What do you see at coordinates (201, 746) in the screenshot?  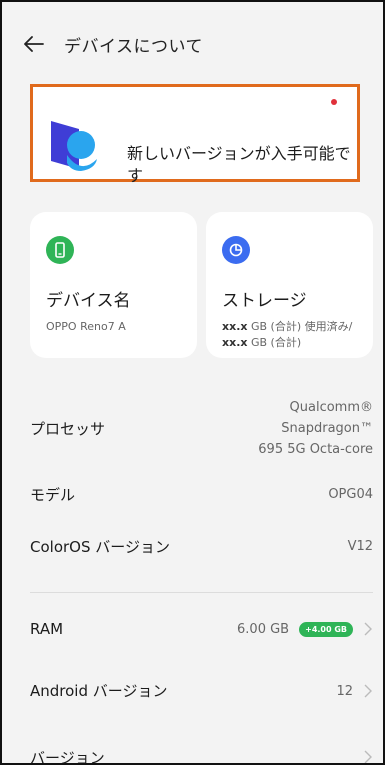 I see `version-row: バージョン` at bounding box center [201, 746].